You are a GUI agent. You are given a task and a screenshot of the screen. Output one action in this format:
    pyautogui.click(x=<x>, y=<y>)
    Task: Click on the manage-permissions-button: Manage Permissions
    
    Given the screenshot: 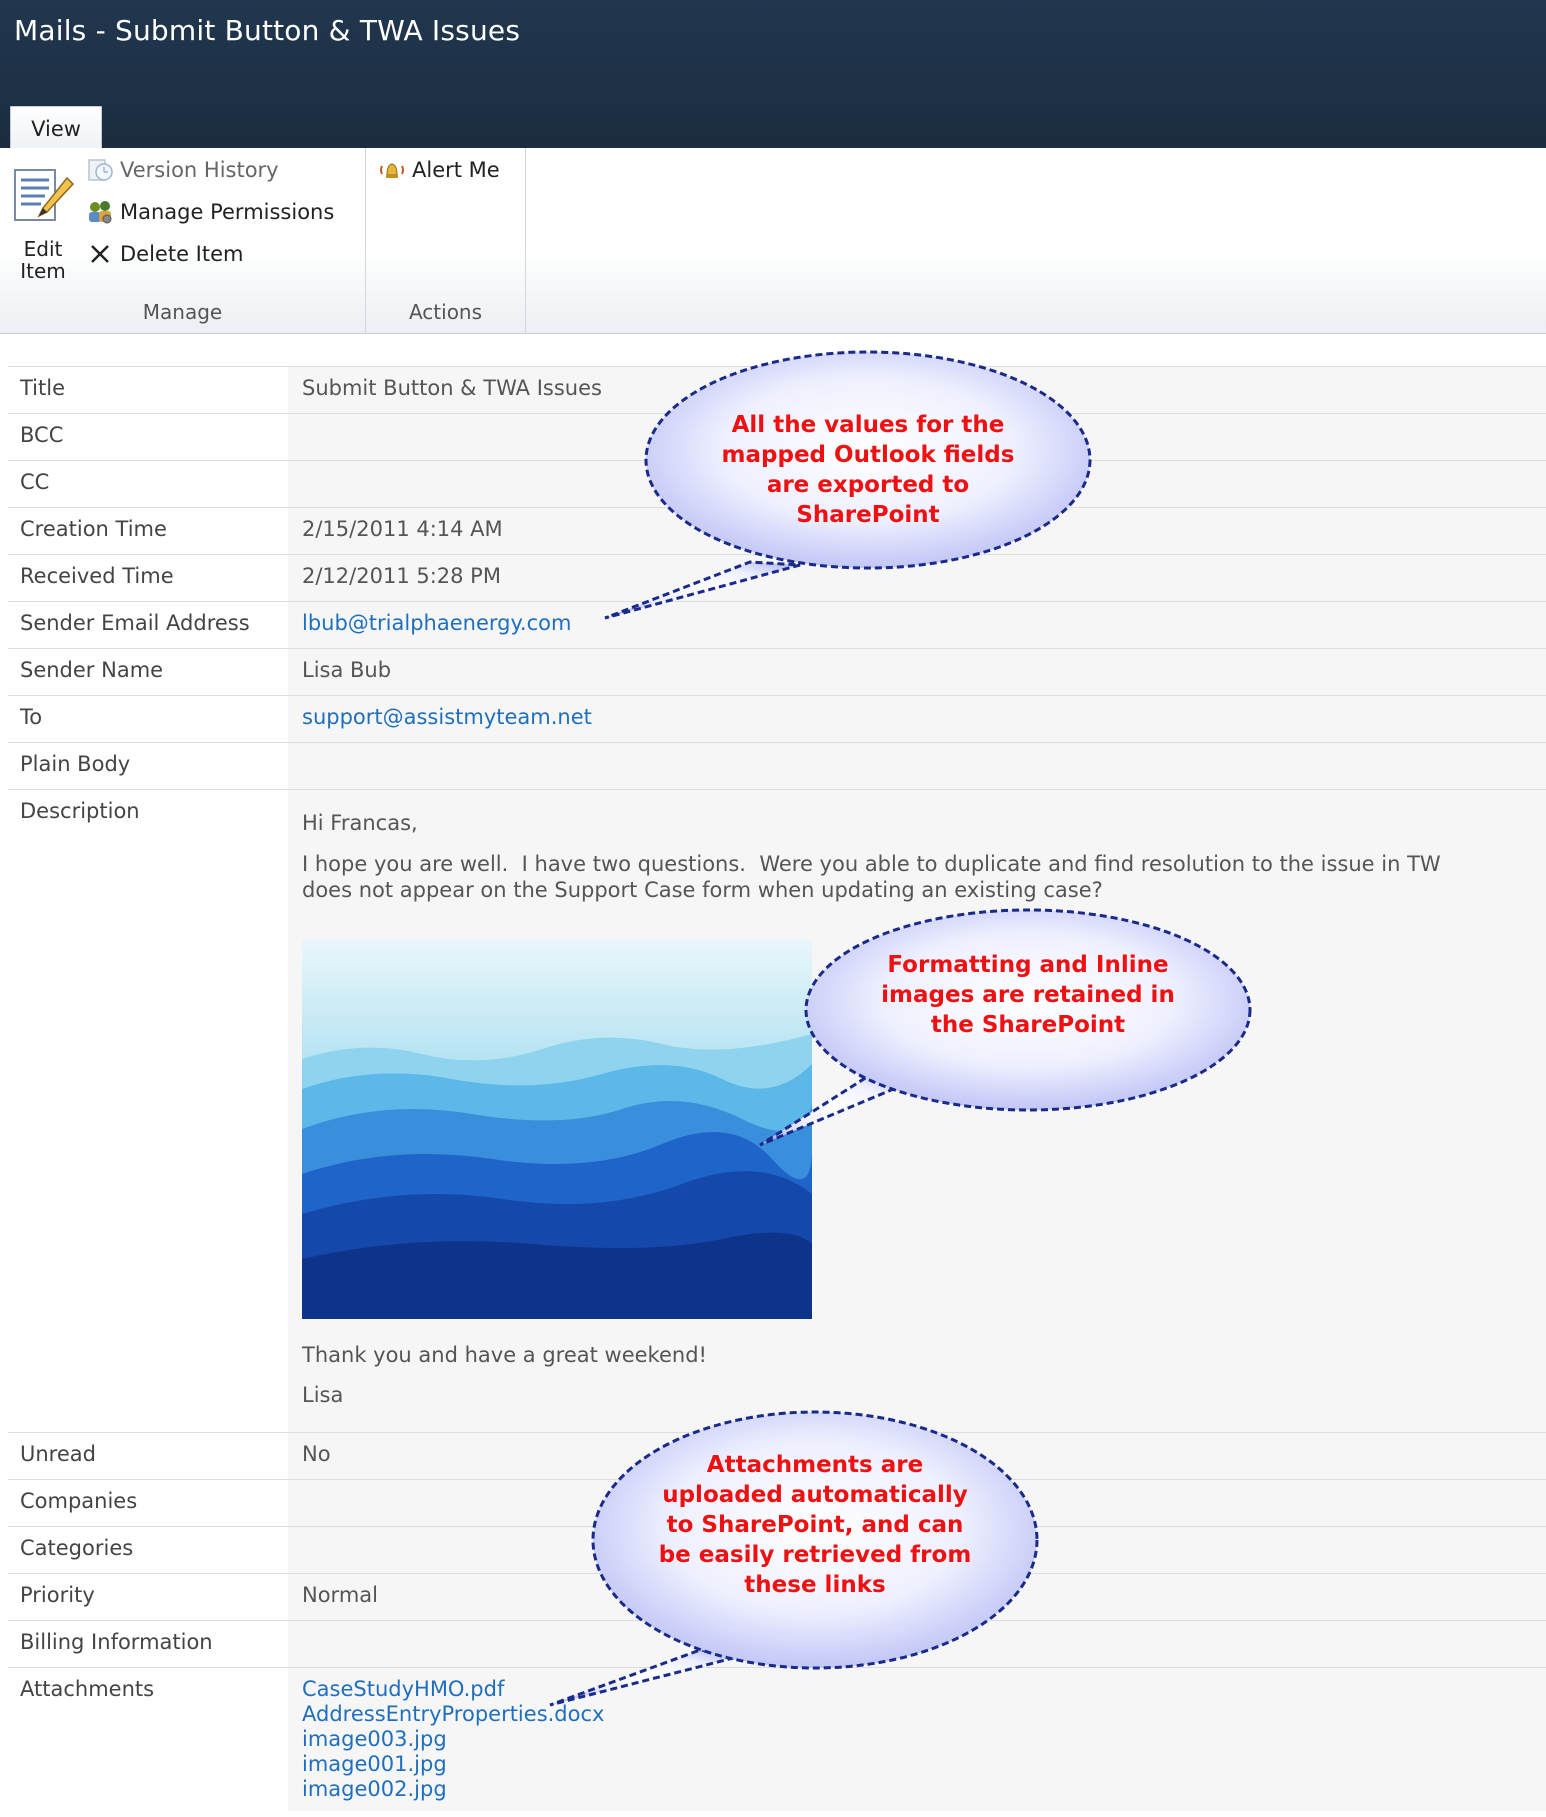 What is the action you would take?
    pyautogui.click(x=210, y=212)
    